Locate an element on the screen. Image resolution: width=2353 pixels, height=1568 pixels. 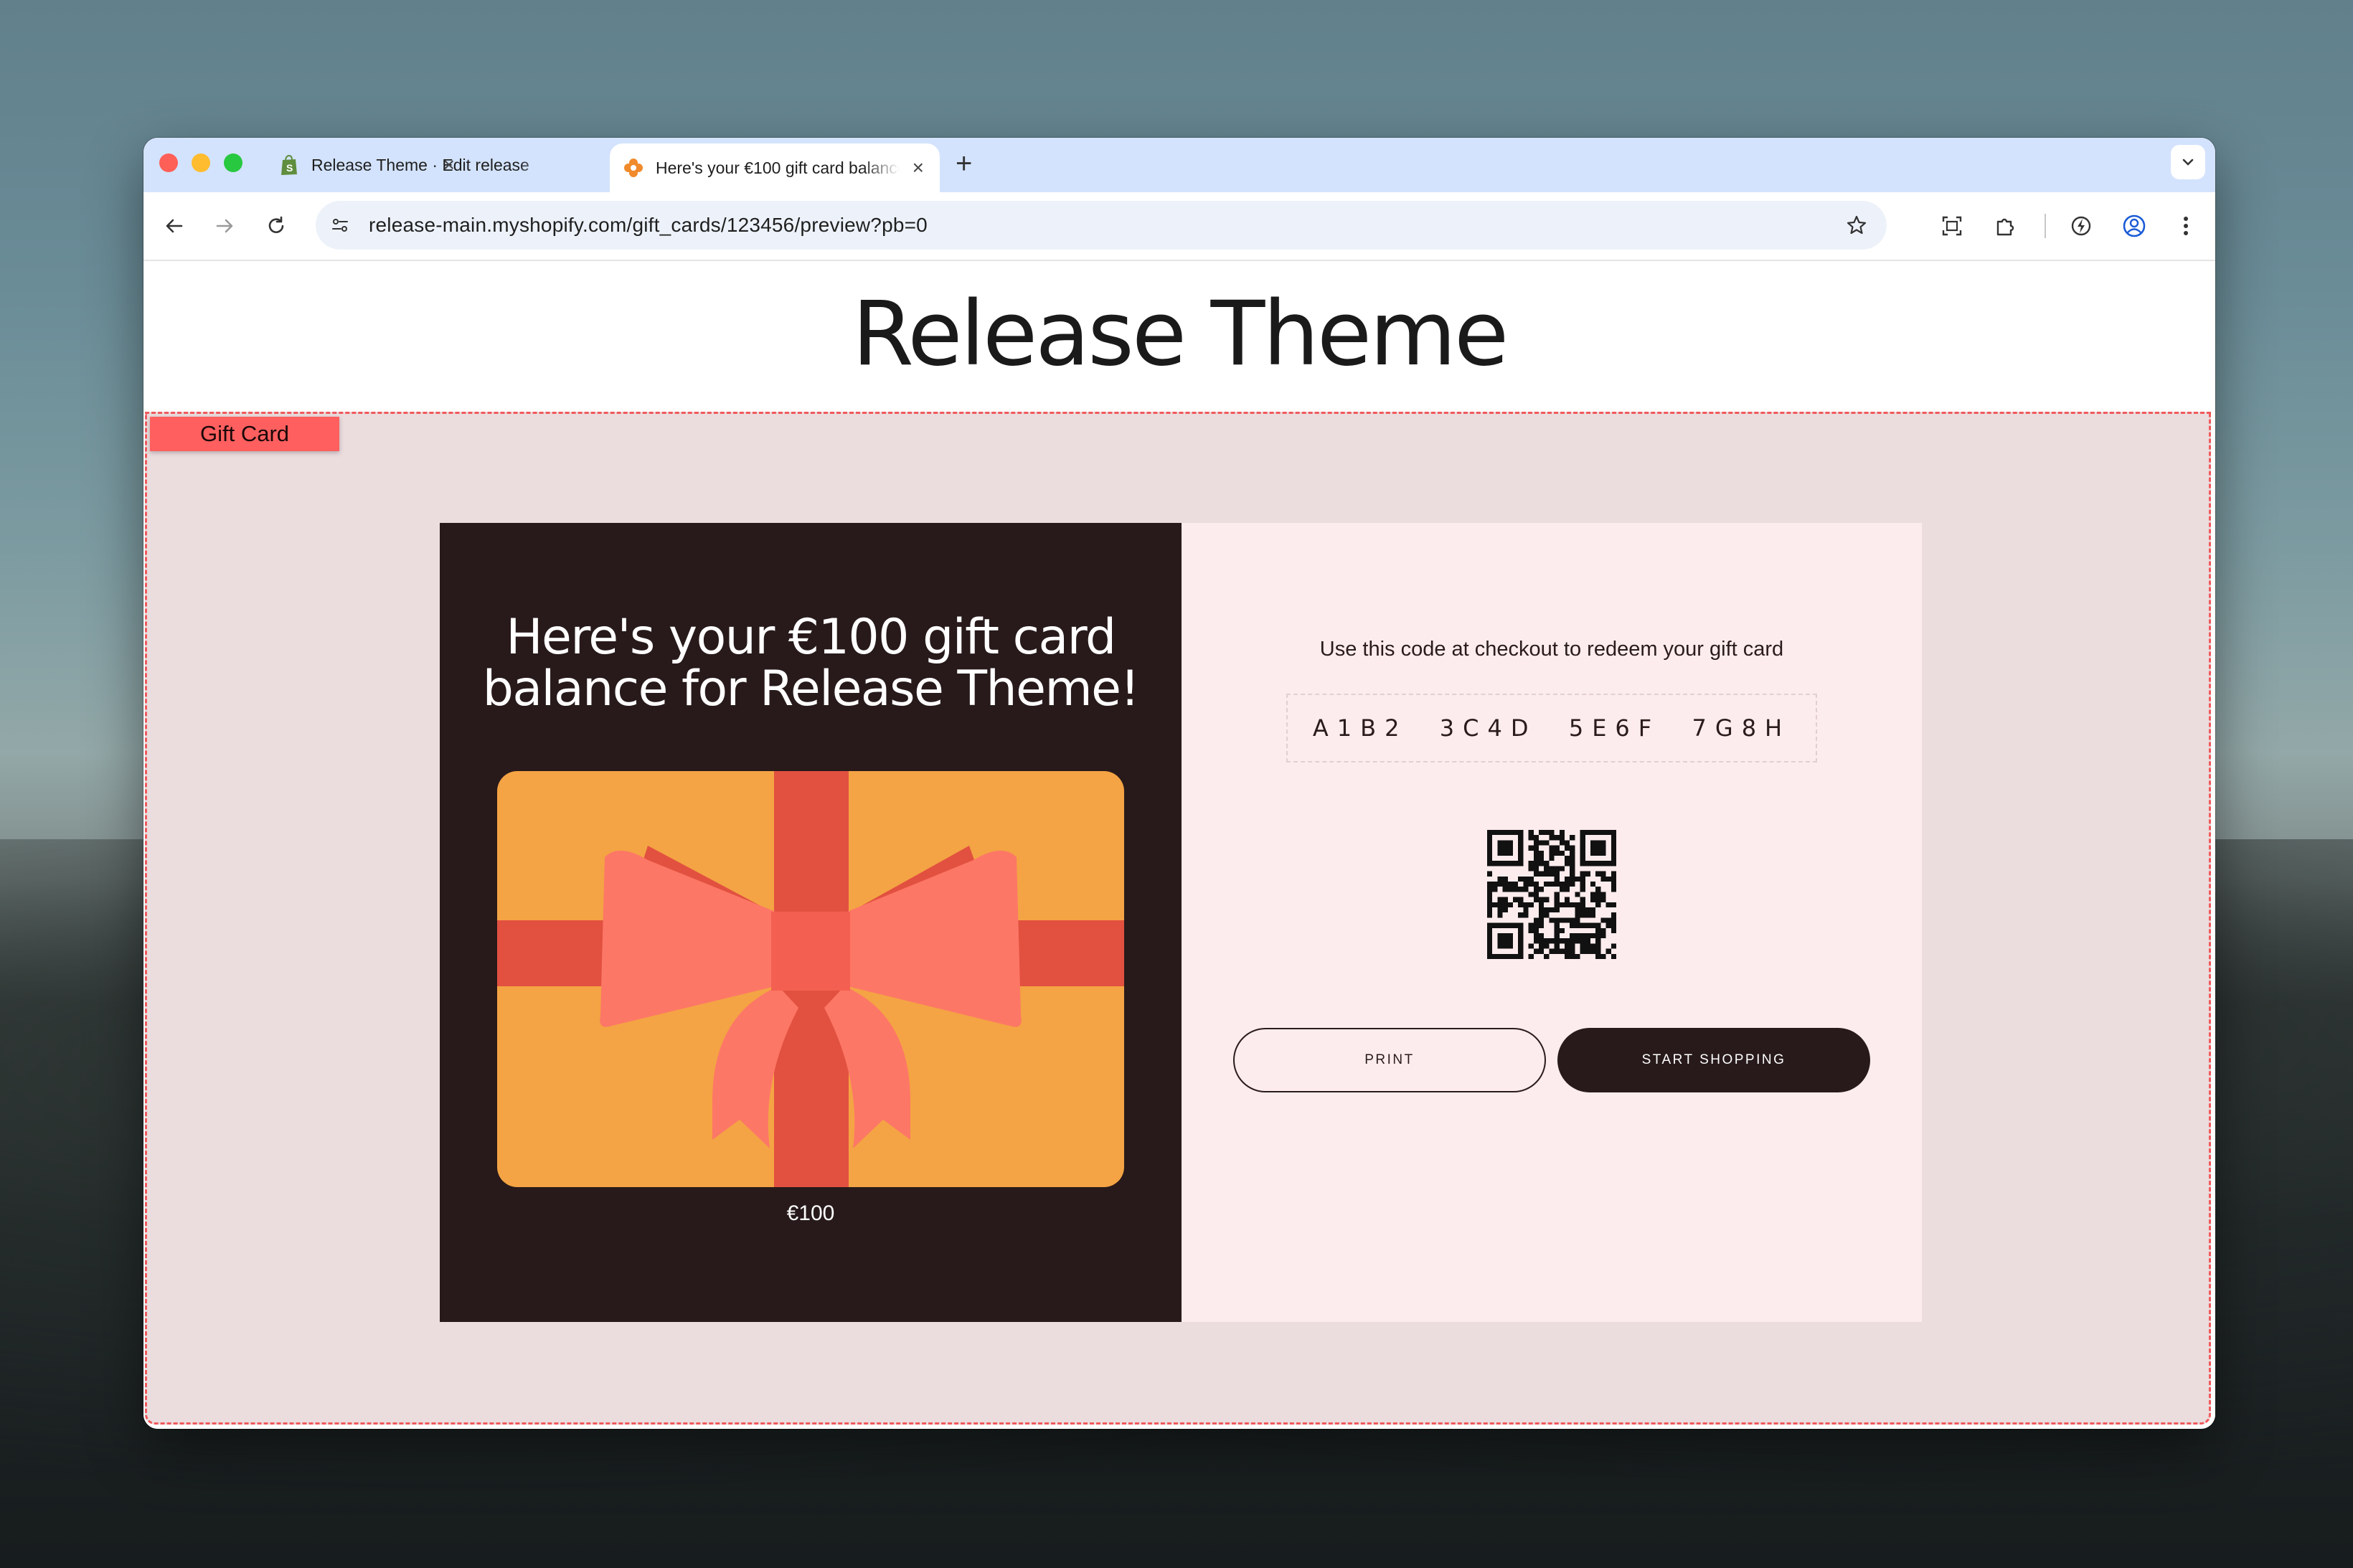
lightning-icon is located at coordinates (2081, 226).